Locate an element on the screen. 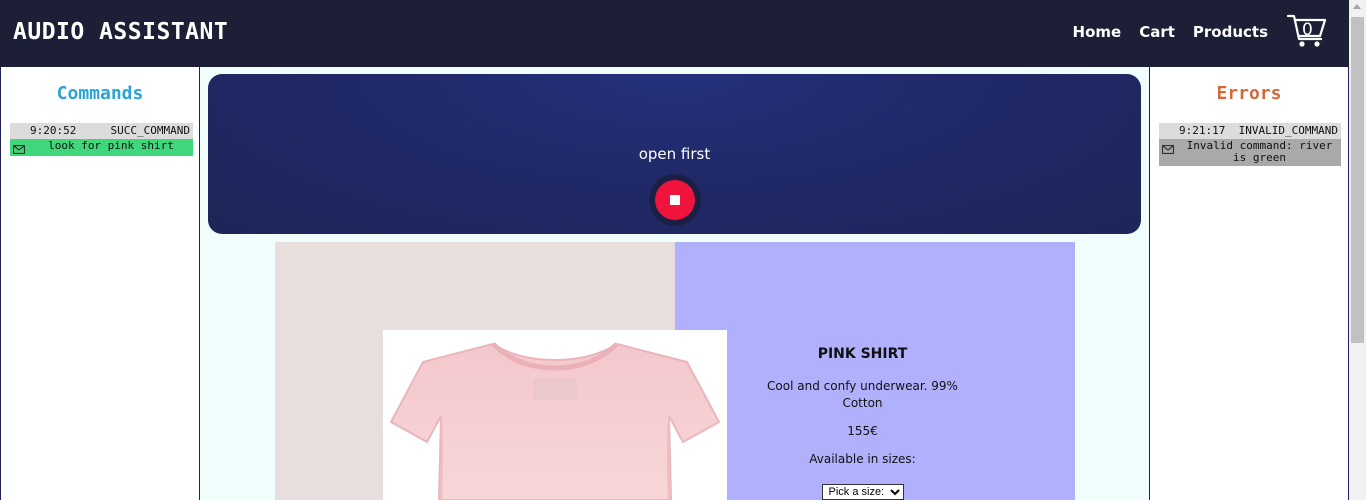  scroll-up-arrow-icon is located at coordinates (1357, 6).